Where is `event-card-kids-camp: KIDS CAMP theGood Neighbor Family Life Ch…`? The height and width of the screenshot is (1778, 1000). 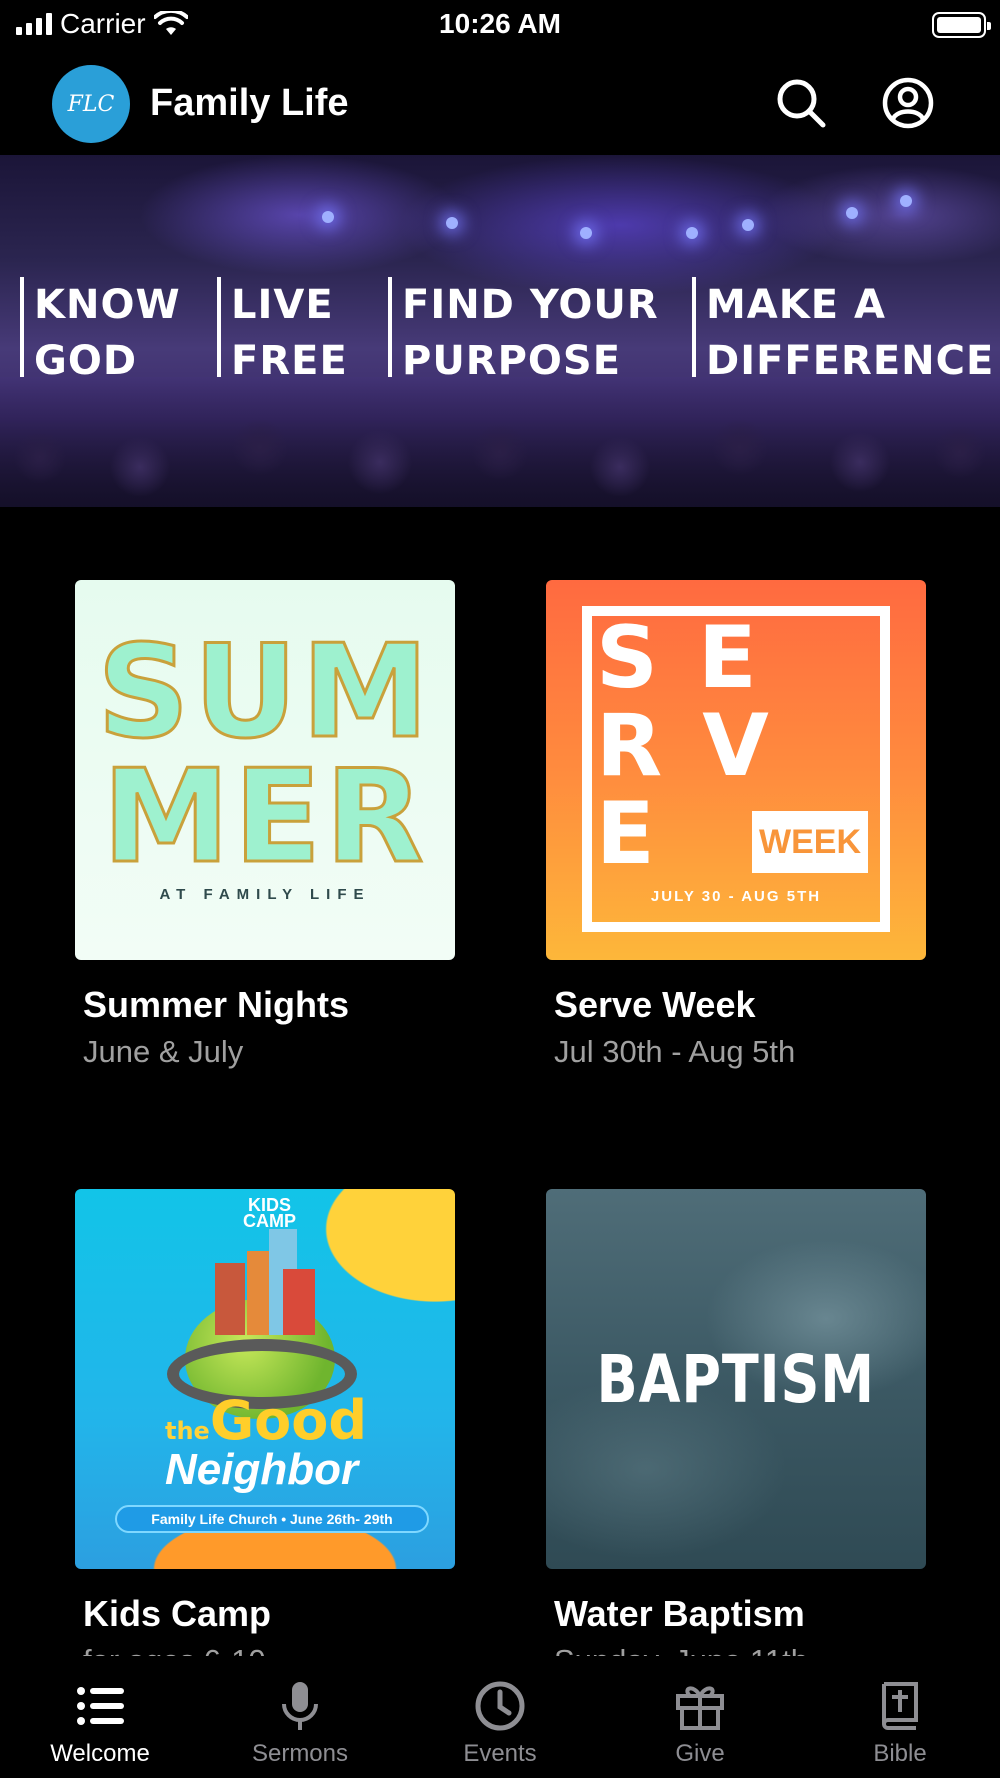 event-card-kids-camp: KIDS CAMP theGood Neighbor Family Life Ch… is located at coordinates (265, 1422).